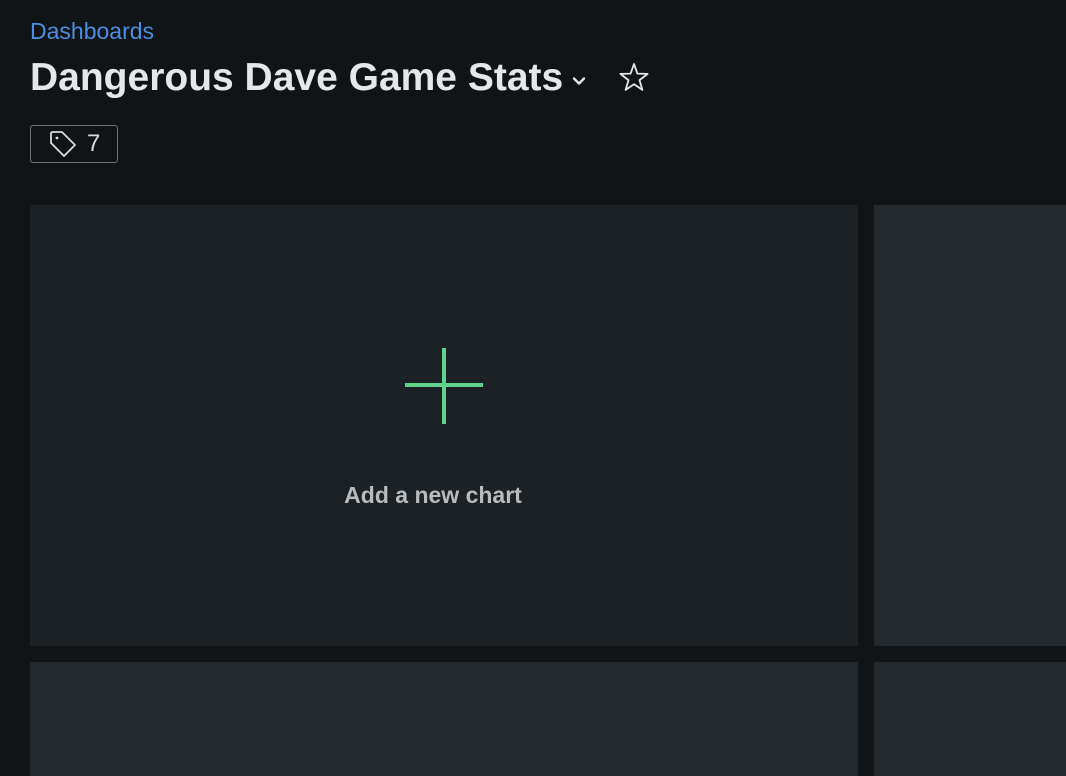 This screenshot has width=1066, height=776. I want to click on tags-button: 7, so click(74, 144).